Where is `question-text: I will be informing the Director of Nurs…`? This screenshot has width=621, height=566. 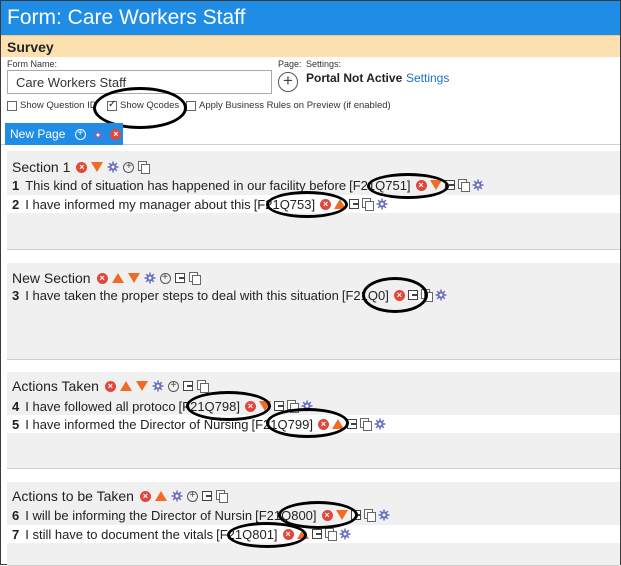 question-text: I will be informing the Director of Nurs… is located at coordinates (139, 515).